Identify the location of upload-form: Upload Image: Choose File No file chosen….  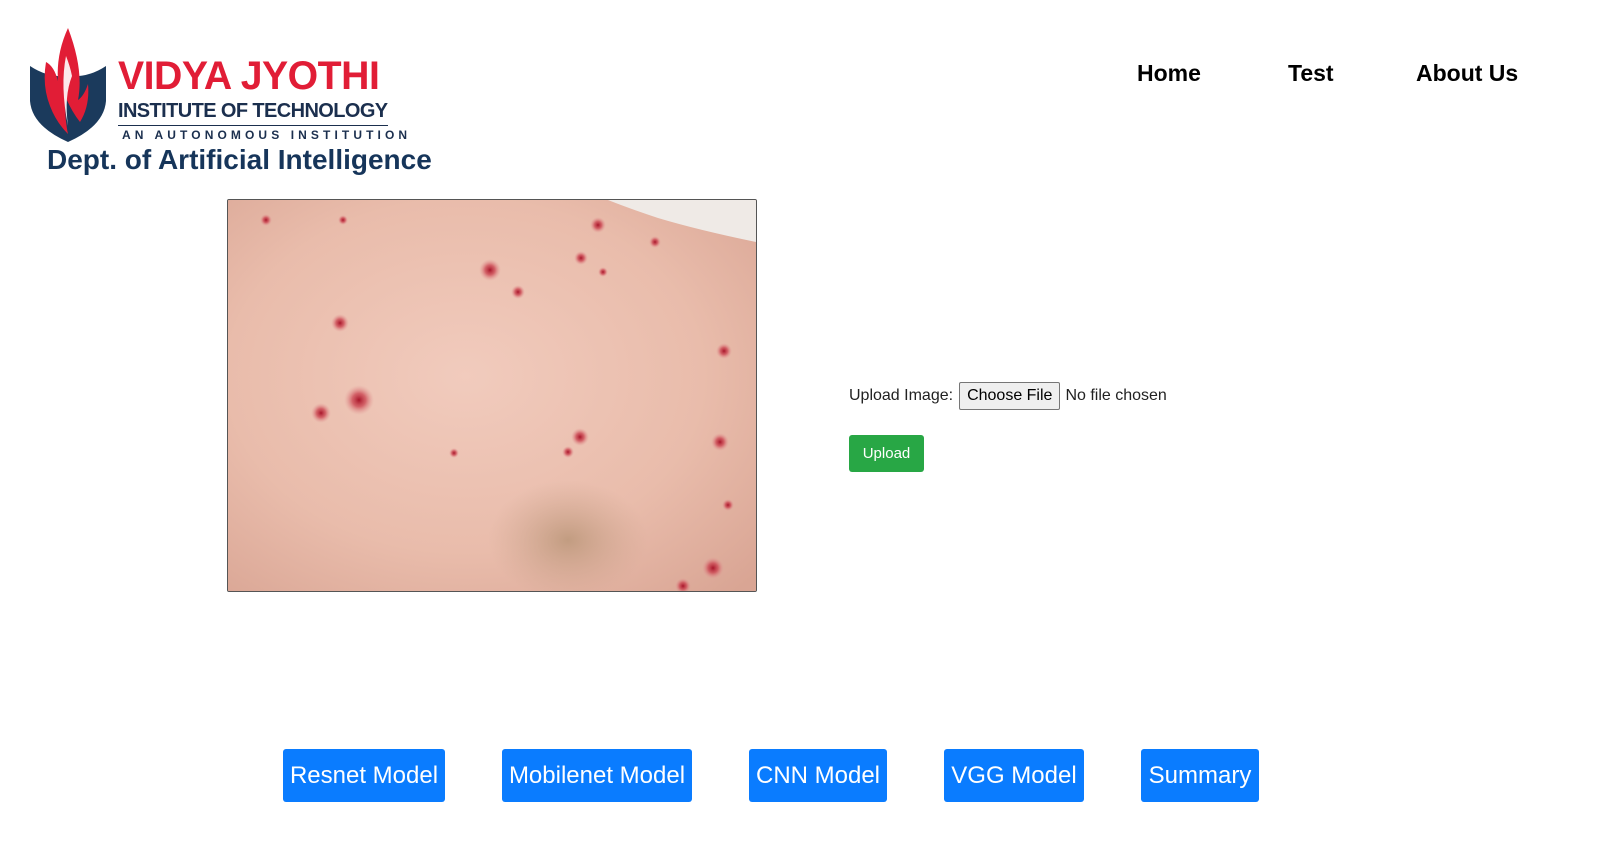
(1049, 427).